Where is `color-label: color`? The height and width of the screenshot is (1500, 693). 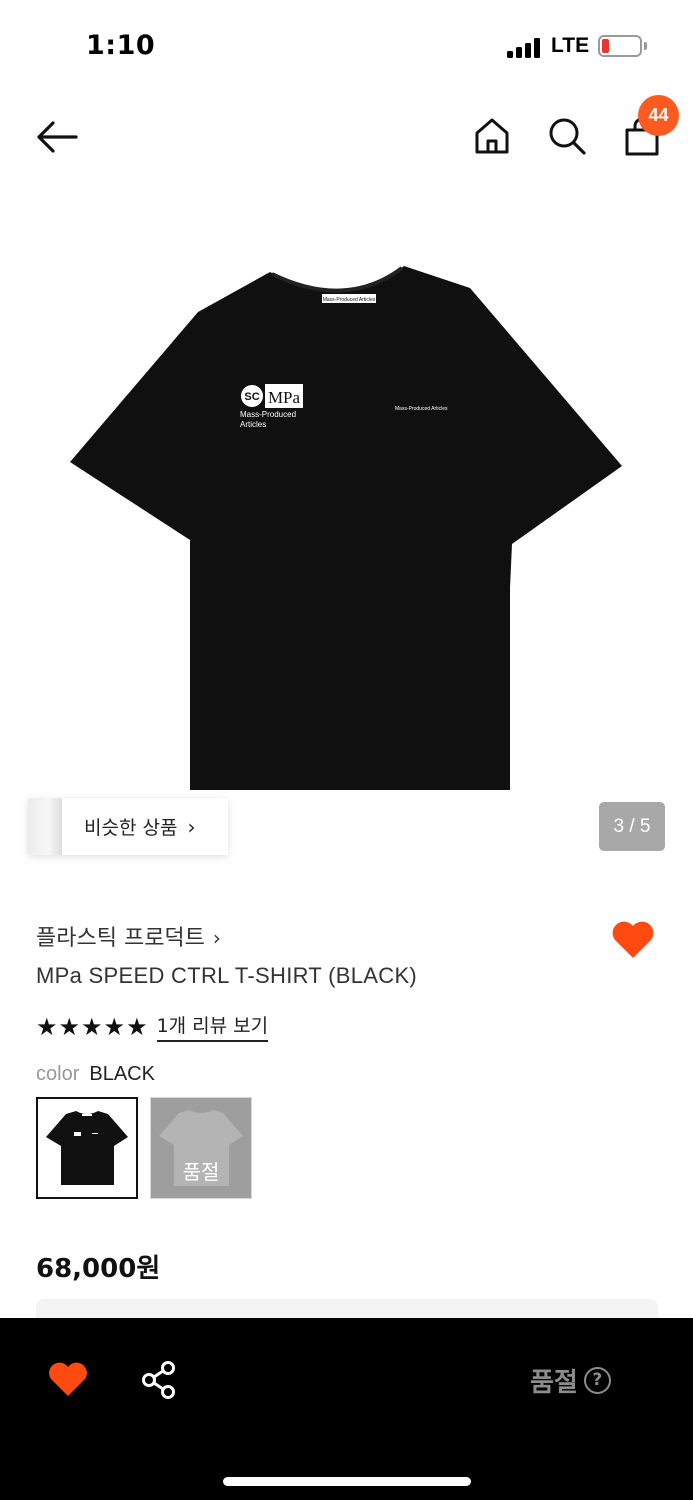 color-label: color is located at coordinates (58, 1074).